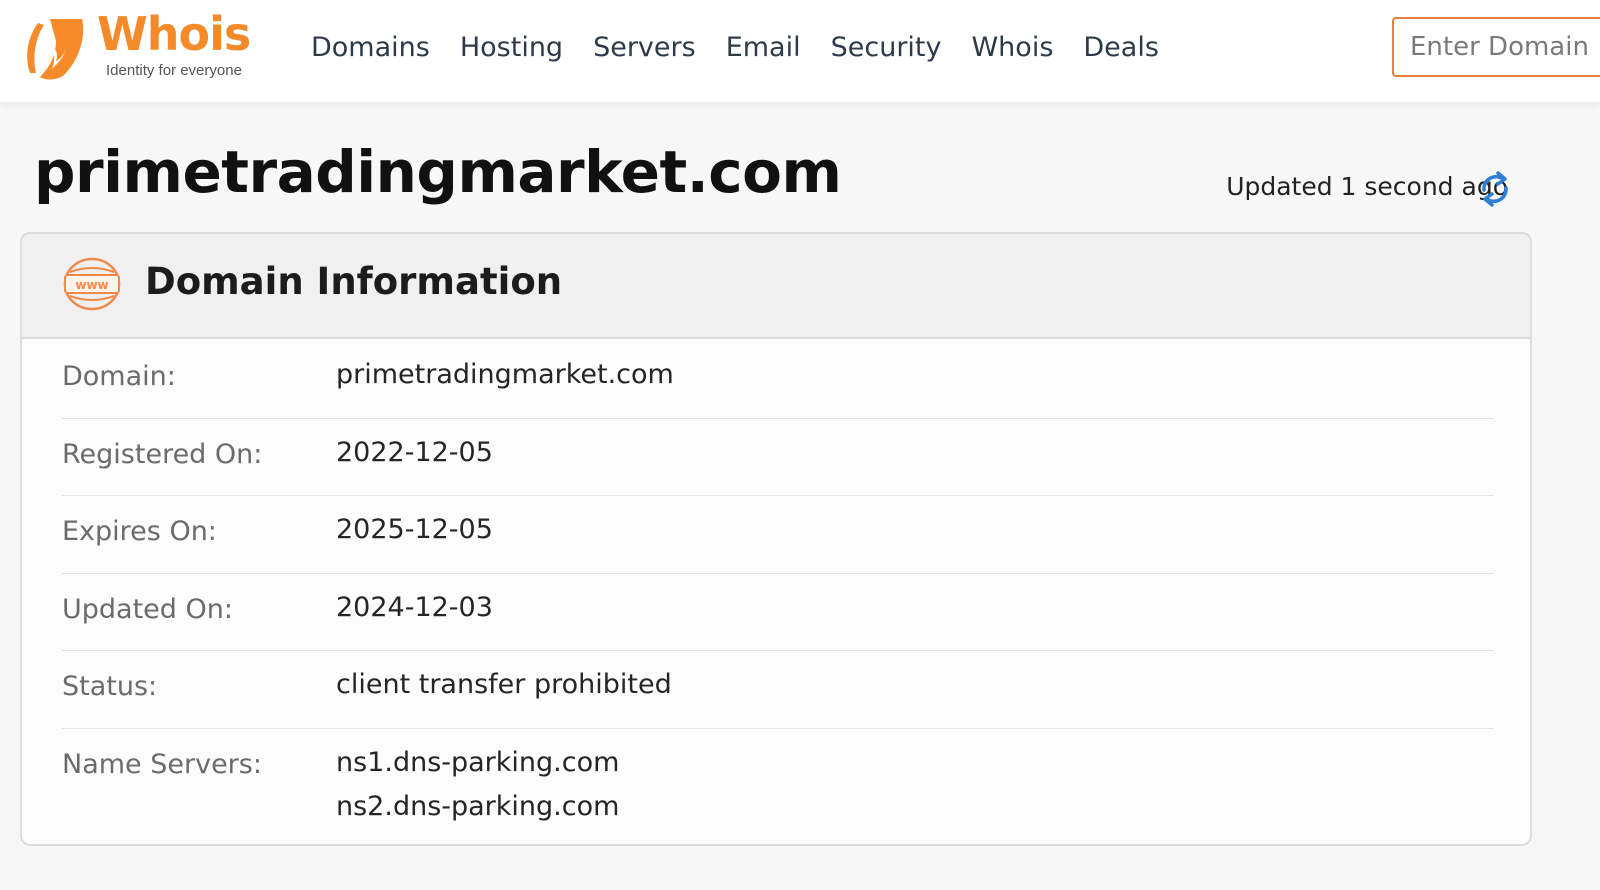  Describe the element at coordinates (174, 34) in the screenshot. I see `logo-wordmark: Whois` at that location.